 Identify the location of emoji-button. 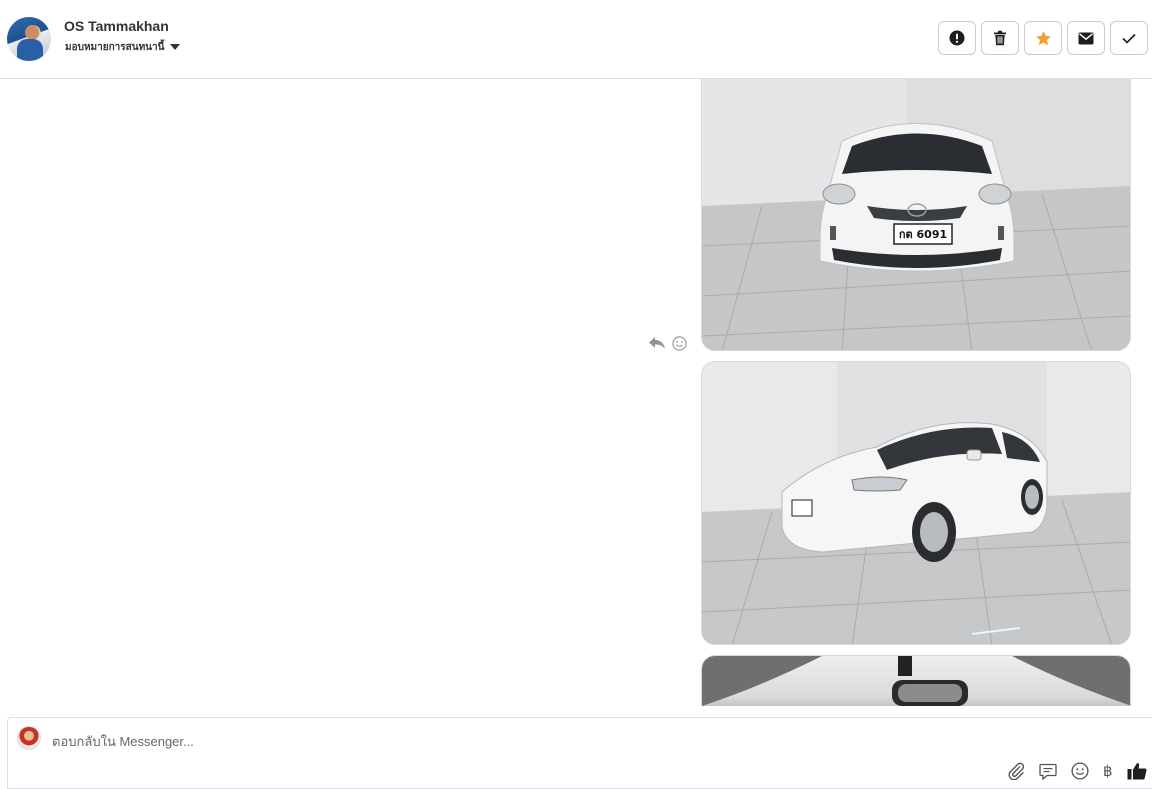
(1080, 771).